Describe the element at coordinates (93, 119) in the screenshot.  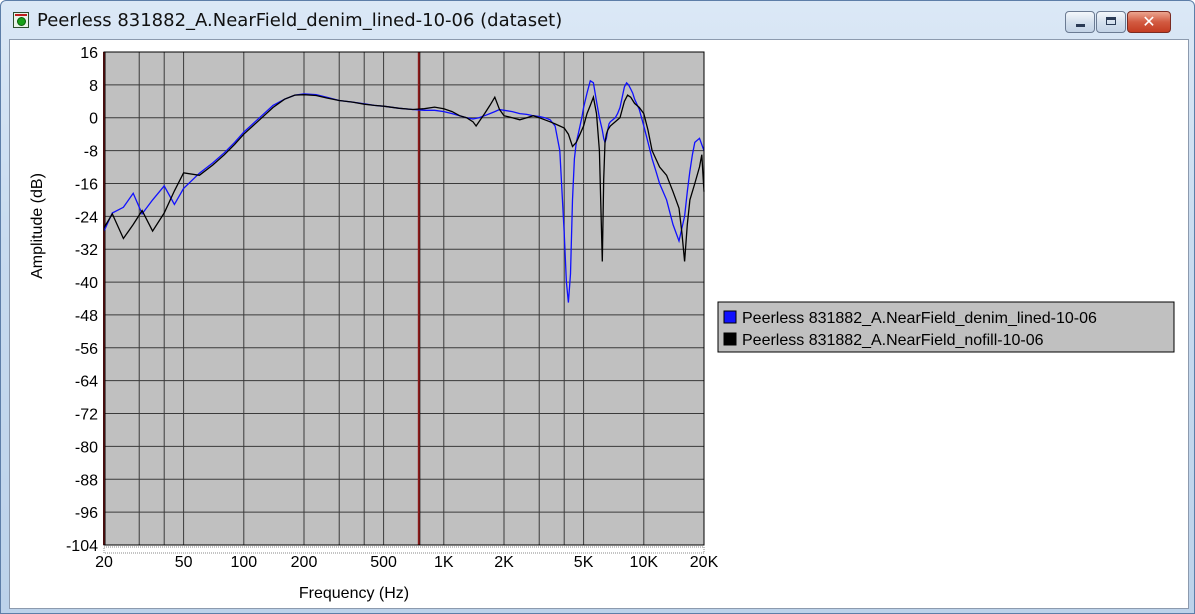
I see `y-tick-label: 0` at that location.